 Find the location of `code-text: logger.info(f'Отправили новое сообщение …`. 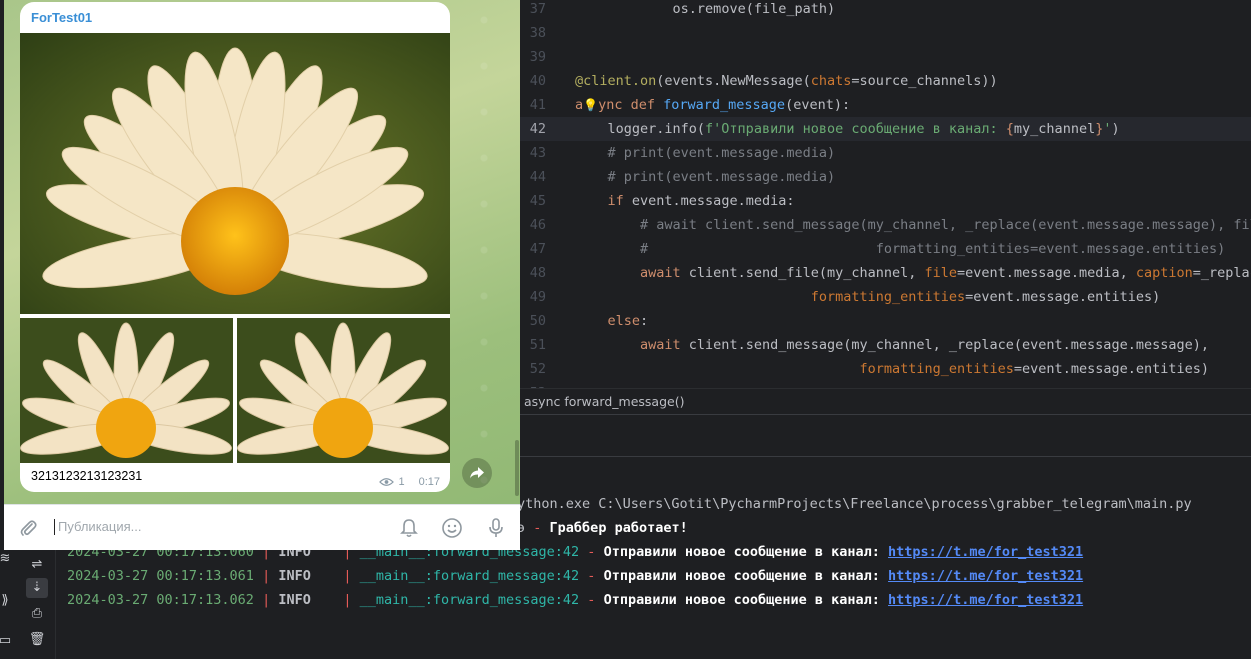

code-text: logger.info(f'Отправили новое сообщение … is located at coordinates (847, 129).